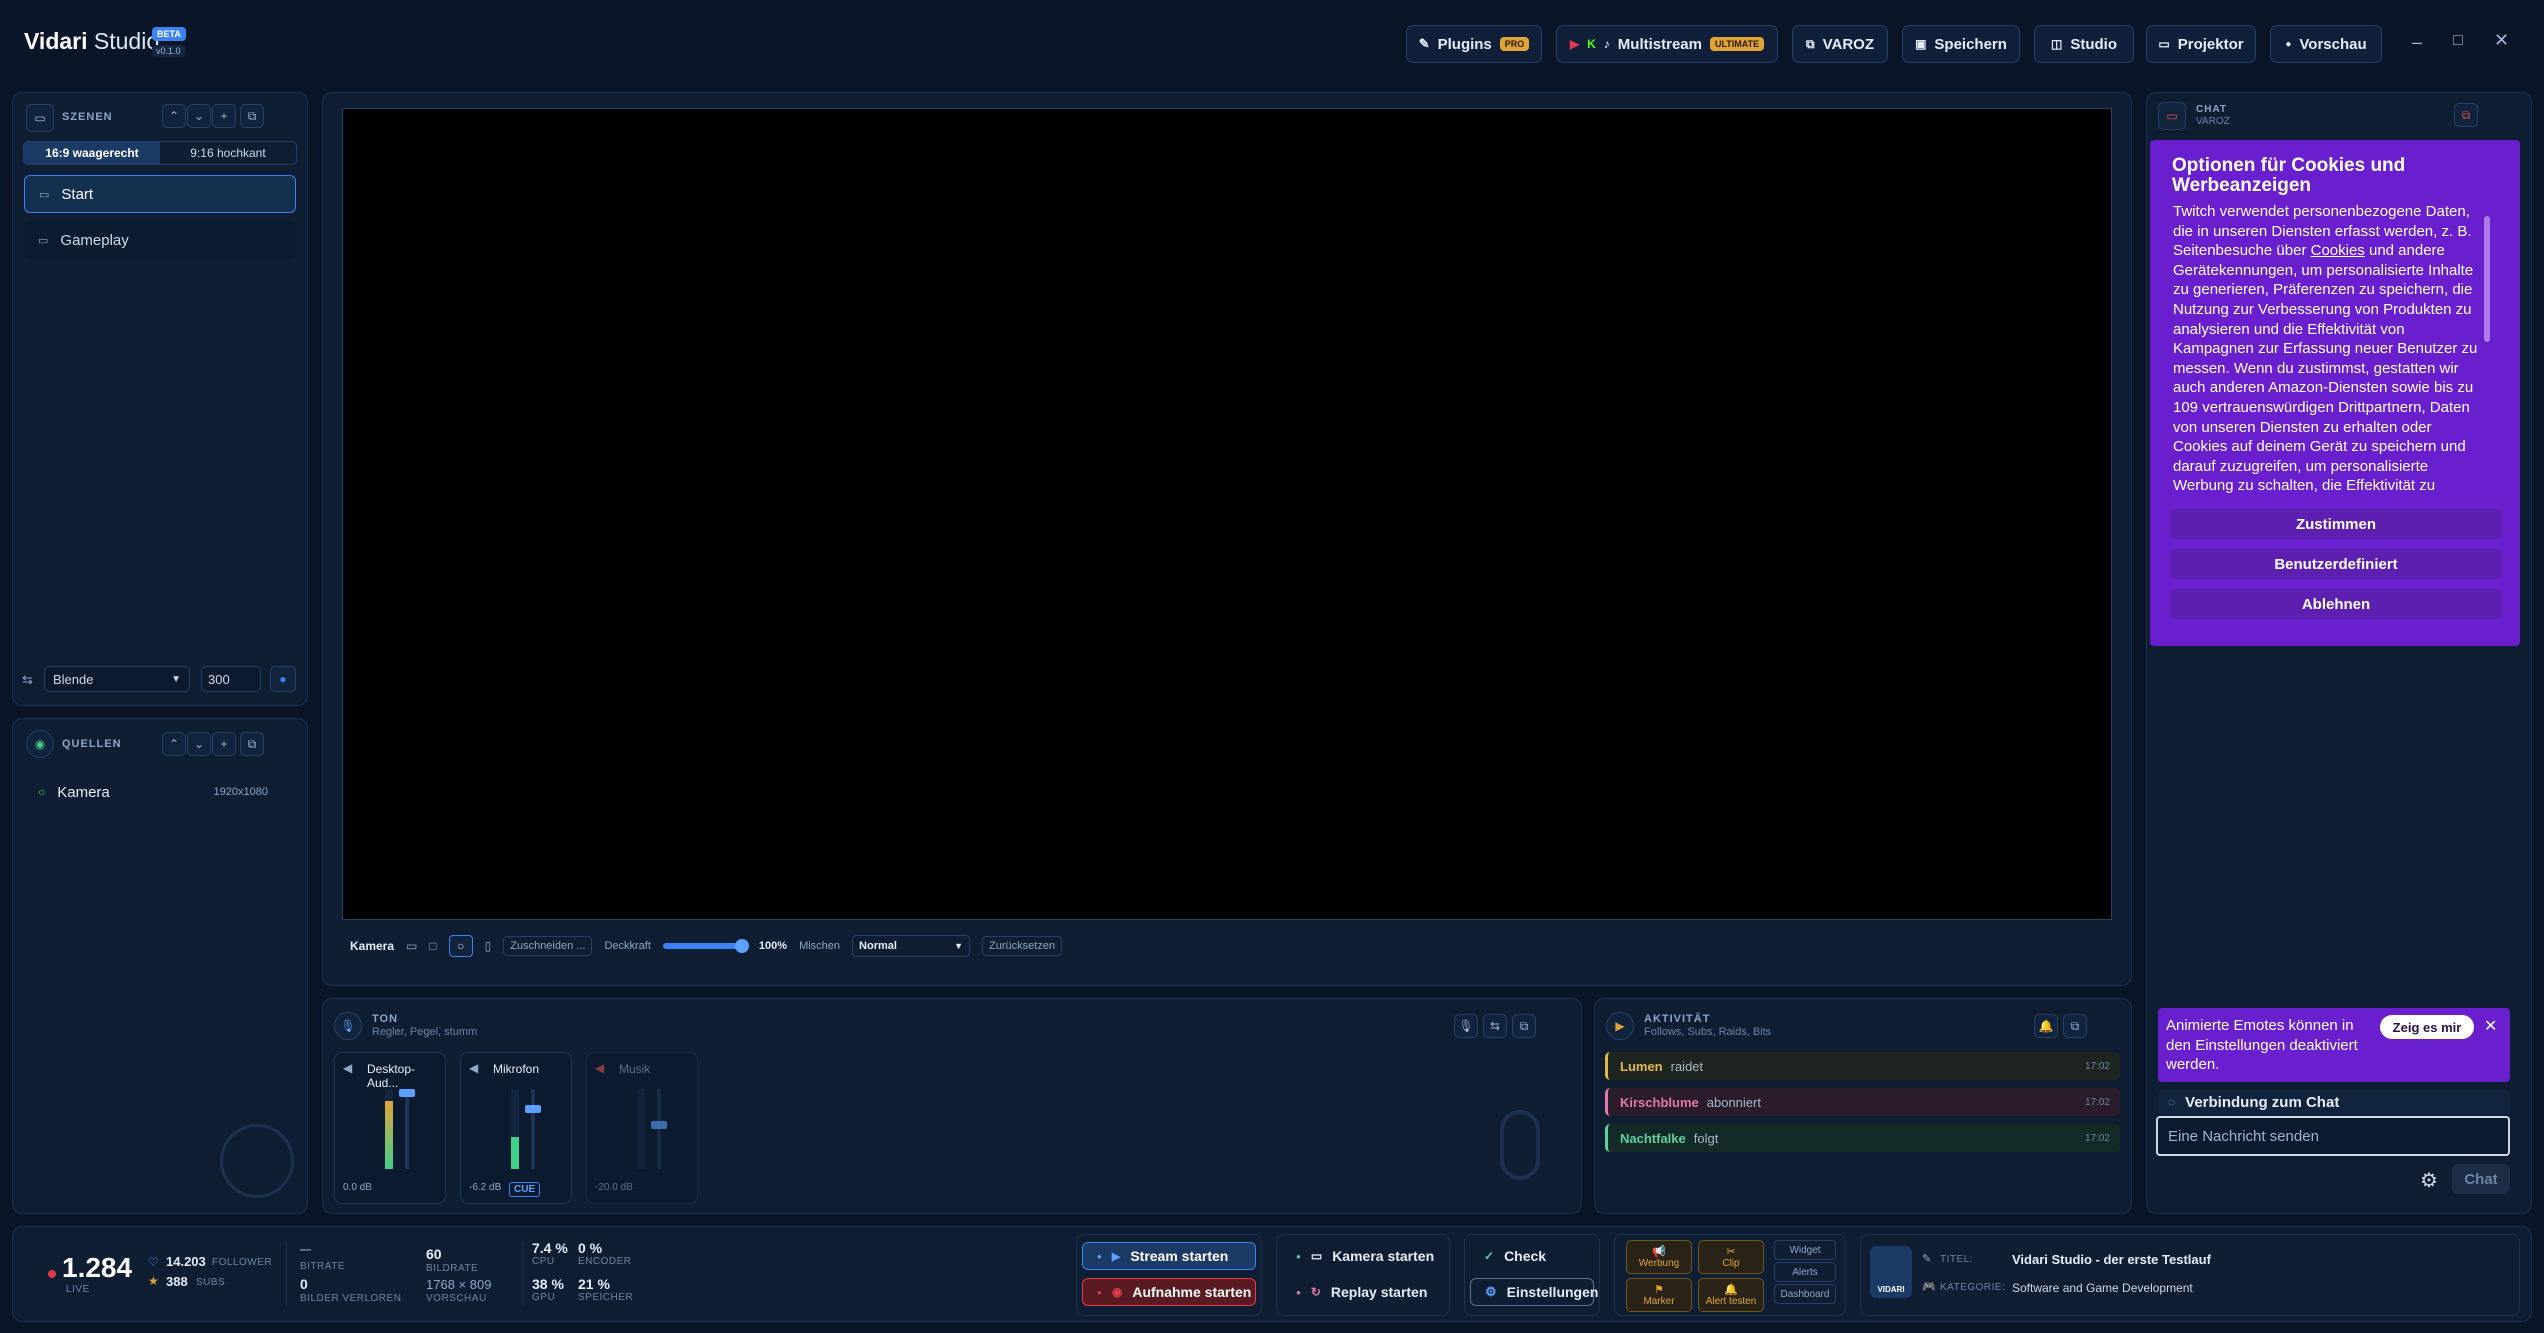  I want to click on marker-button: ⚑ Marker, so click(1659, 1295).